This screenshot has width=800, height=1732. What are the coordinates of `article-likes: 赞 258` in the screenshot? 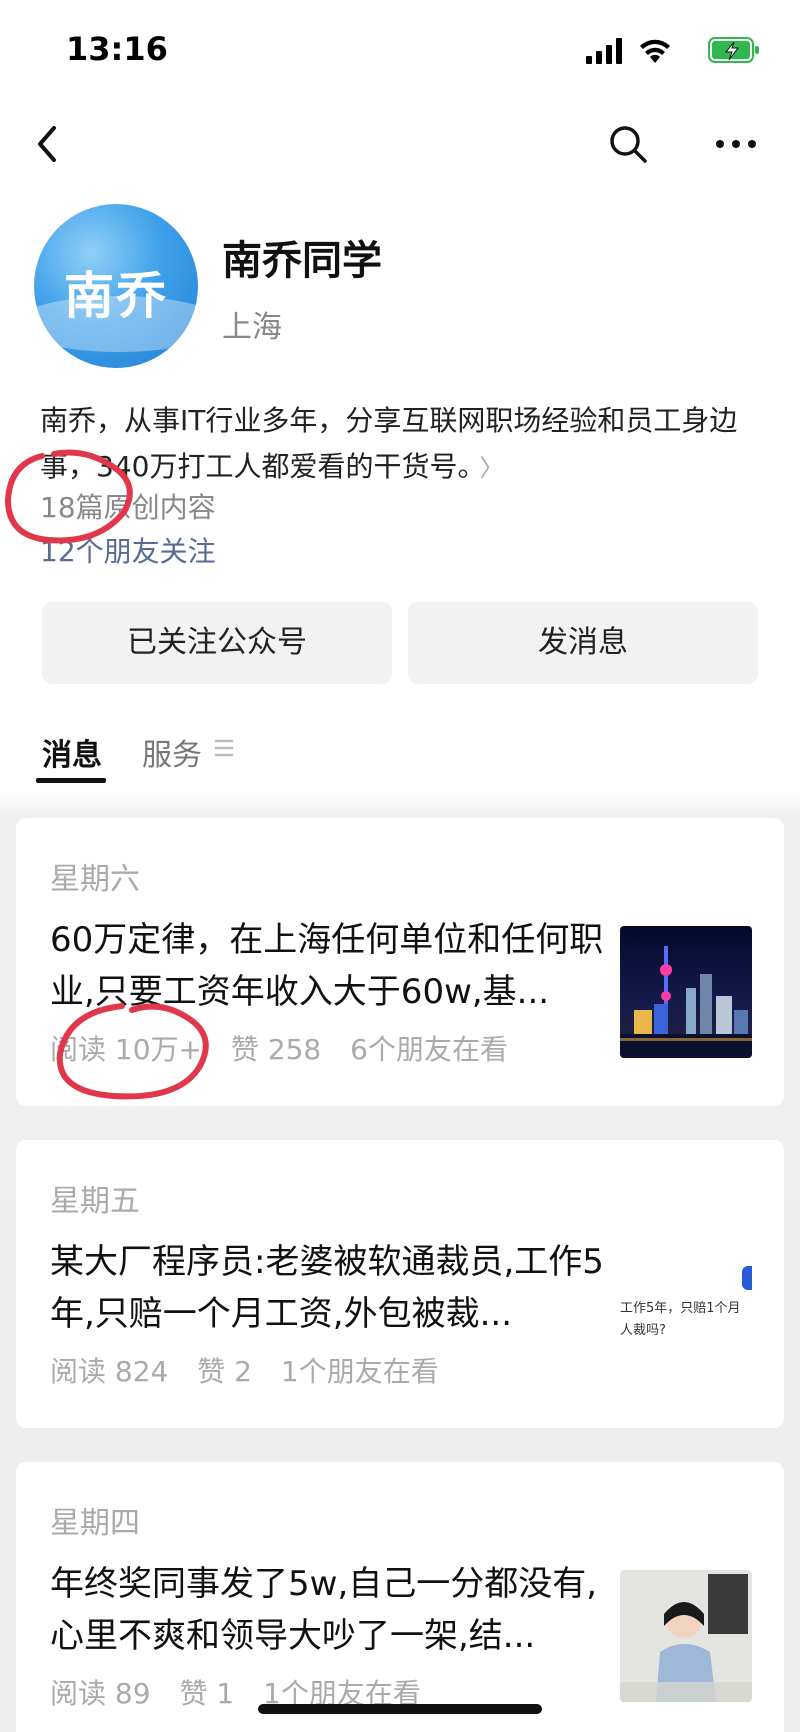 It's located at (276, 1049).